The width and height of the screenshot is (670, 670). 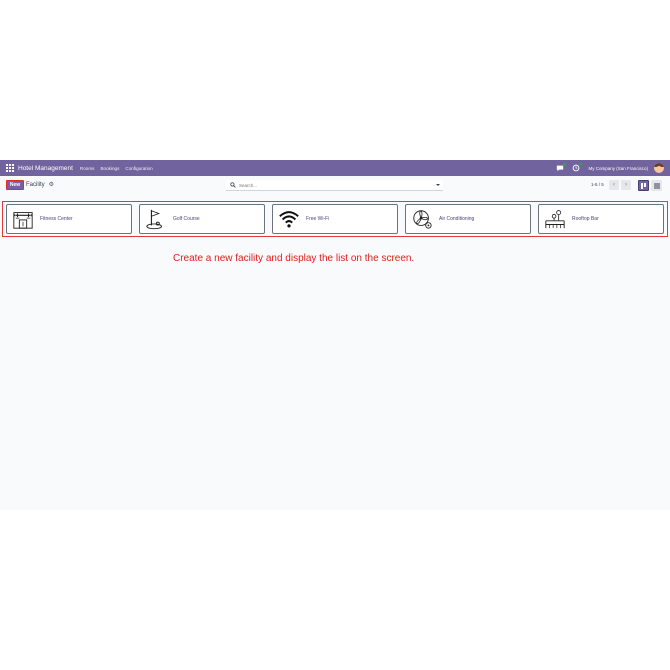 What do you see at coordinates (156, 219) in the screenshot?
I see `golf-flag-icon` at bounding box center [156, 219].